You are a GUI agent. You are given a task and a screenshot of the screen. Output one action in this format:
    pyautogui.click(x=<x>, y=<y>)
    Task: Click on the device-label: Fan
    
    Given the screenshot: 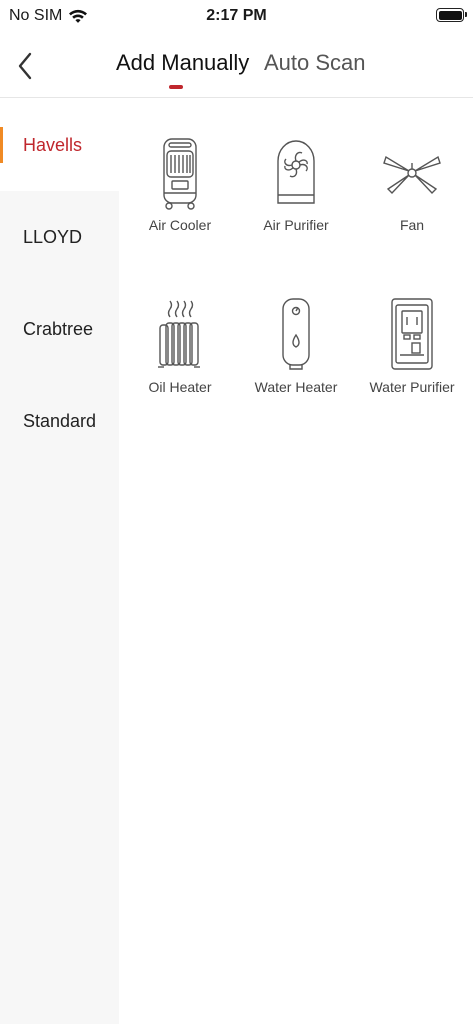 What is the action you would take?
    pyautogui.click(x=412, y=225)
    